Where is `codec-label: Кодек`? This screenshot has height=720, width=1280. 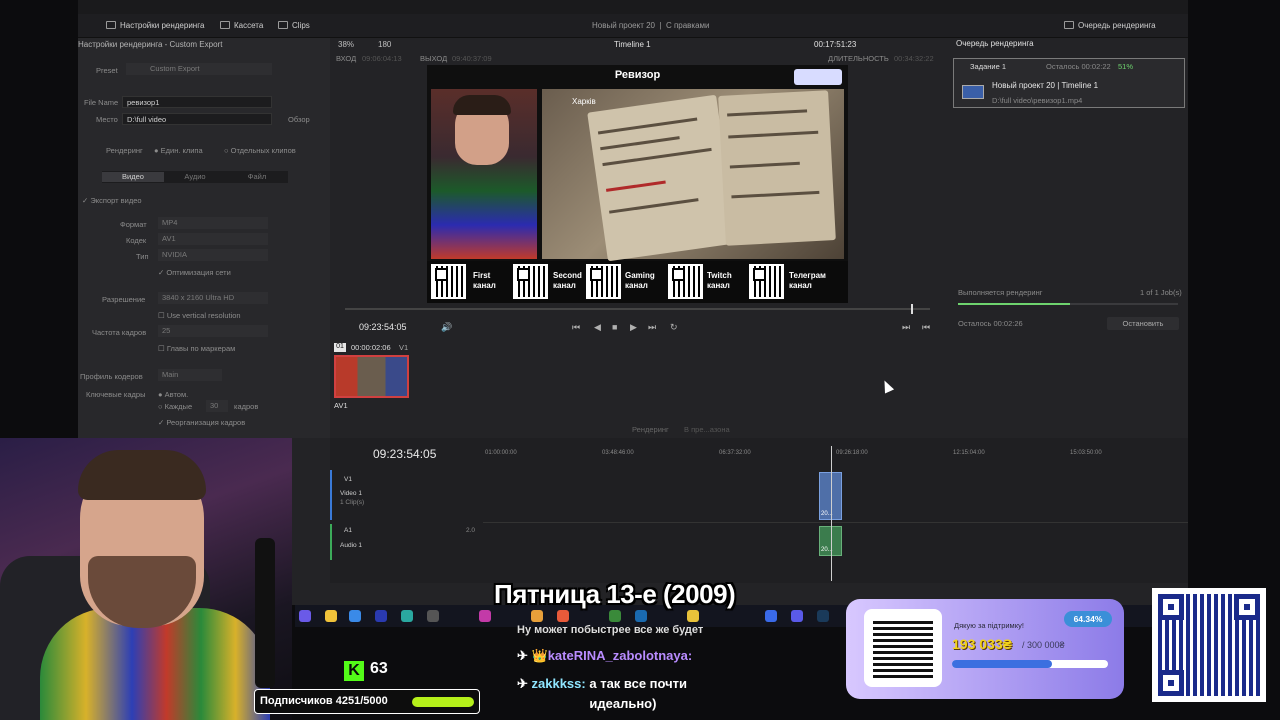 codec-label: Кодек is located at coordinates (136, 240).